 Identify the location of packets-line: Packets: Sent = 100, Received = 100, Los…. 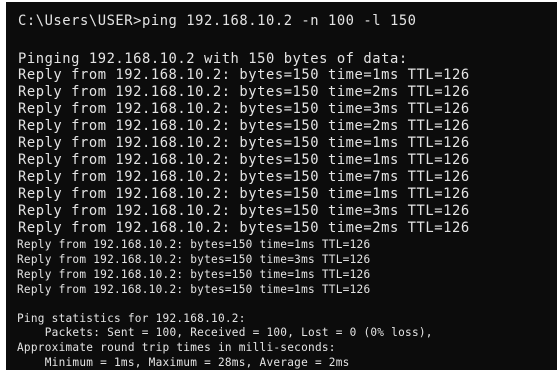
(225, 332).